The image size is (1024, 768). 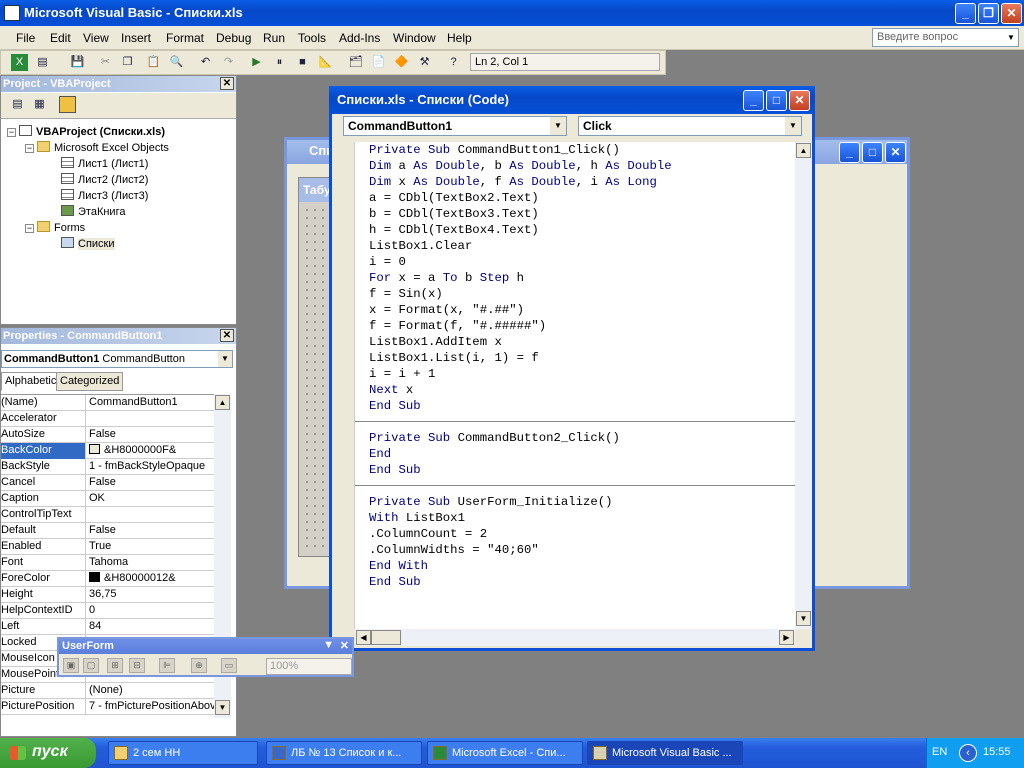 What do you see at coordinates (424, 62) in the screenshot?
I see `toolbox-icon: ⚒` at bounding box center [424, 62].